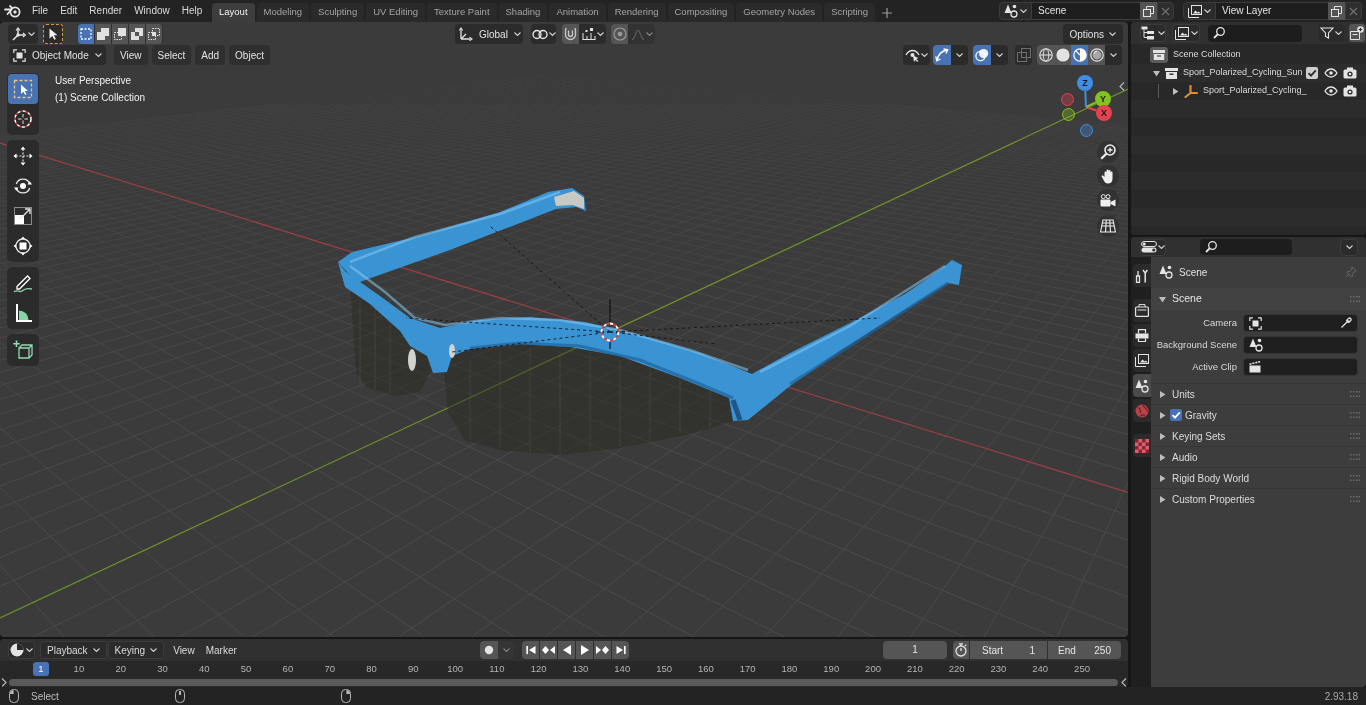 The height and width of the screenshot is (705, 1366). What do you see at coordinates (1336, 11) in the screenshot?
I see `duplicate-view-layer-button` at bounding box center [1336, 11].